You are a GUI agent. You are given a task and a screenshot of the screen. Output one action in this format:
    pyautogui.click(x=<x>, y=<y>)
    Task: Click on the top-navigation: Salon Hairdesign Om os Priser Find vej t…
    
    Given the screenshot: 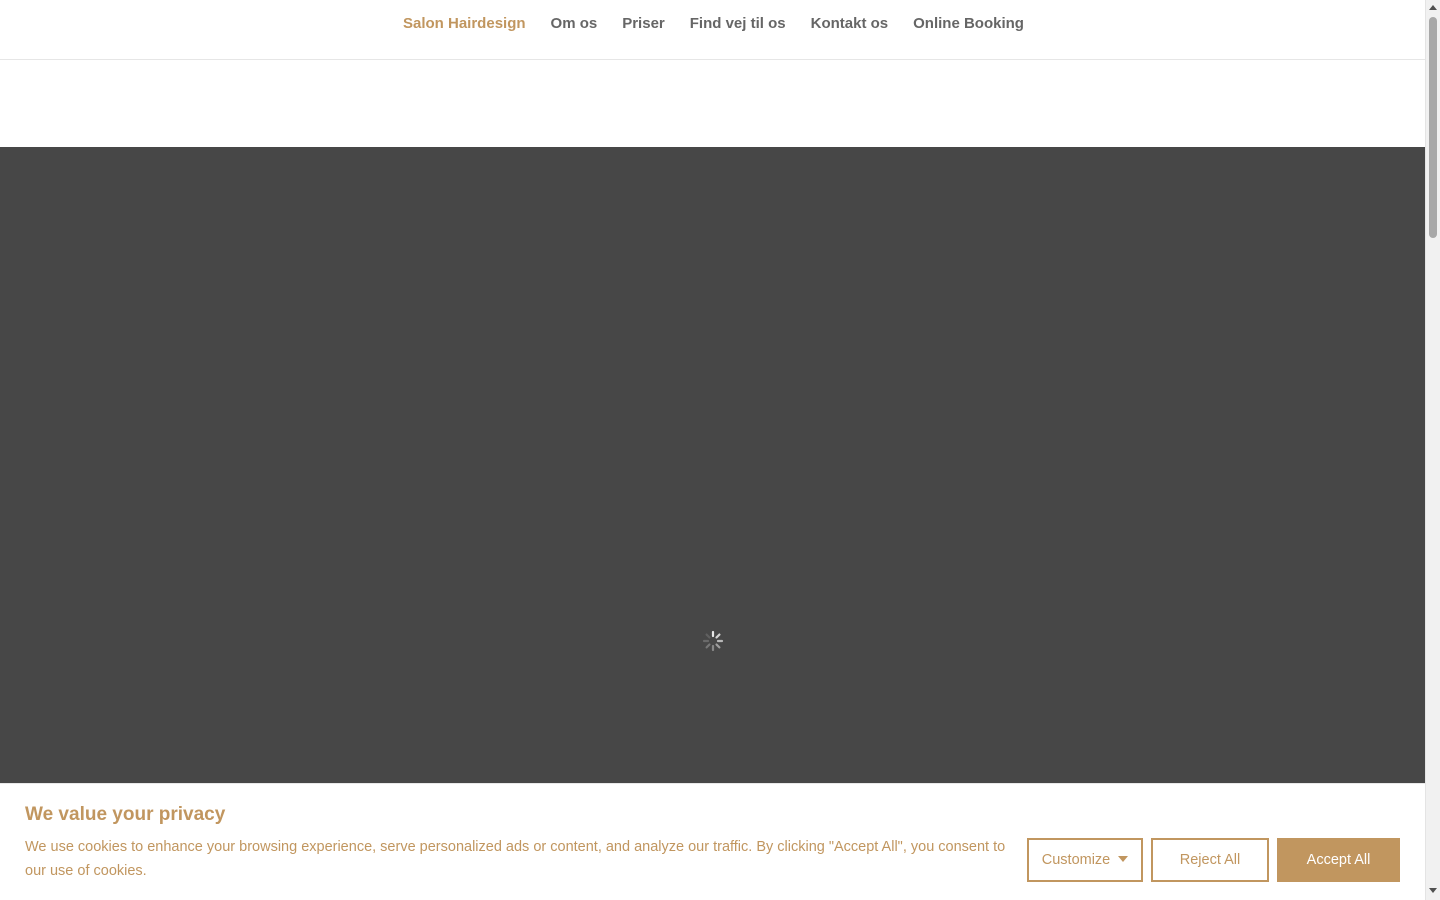 What is the action you would take?
    pyautogui.click(x=712, y=30)
    